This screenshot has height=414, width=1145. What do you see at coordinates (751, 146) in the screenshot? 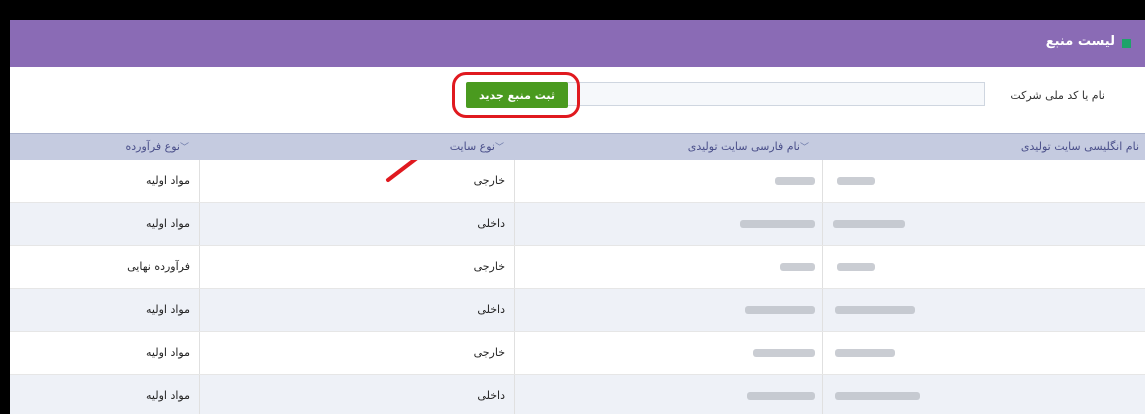
I see `column-header-persian-name: ﹀نام فارسی سایت تولیدی` at bounding box center [751, 146].